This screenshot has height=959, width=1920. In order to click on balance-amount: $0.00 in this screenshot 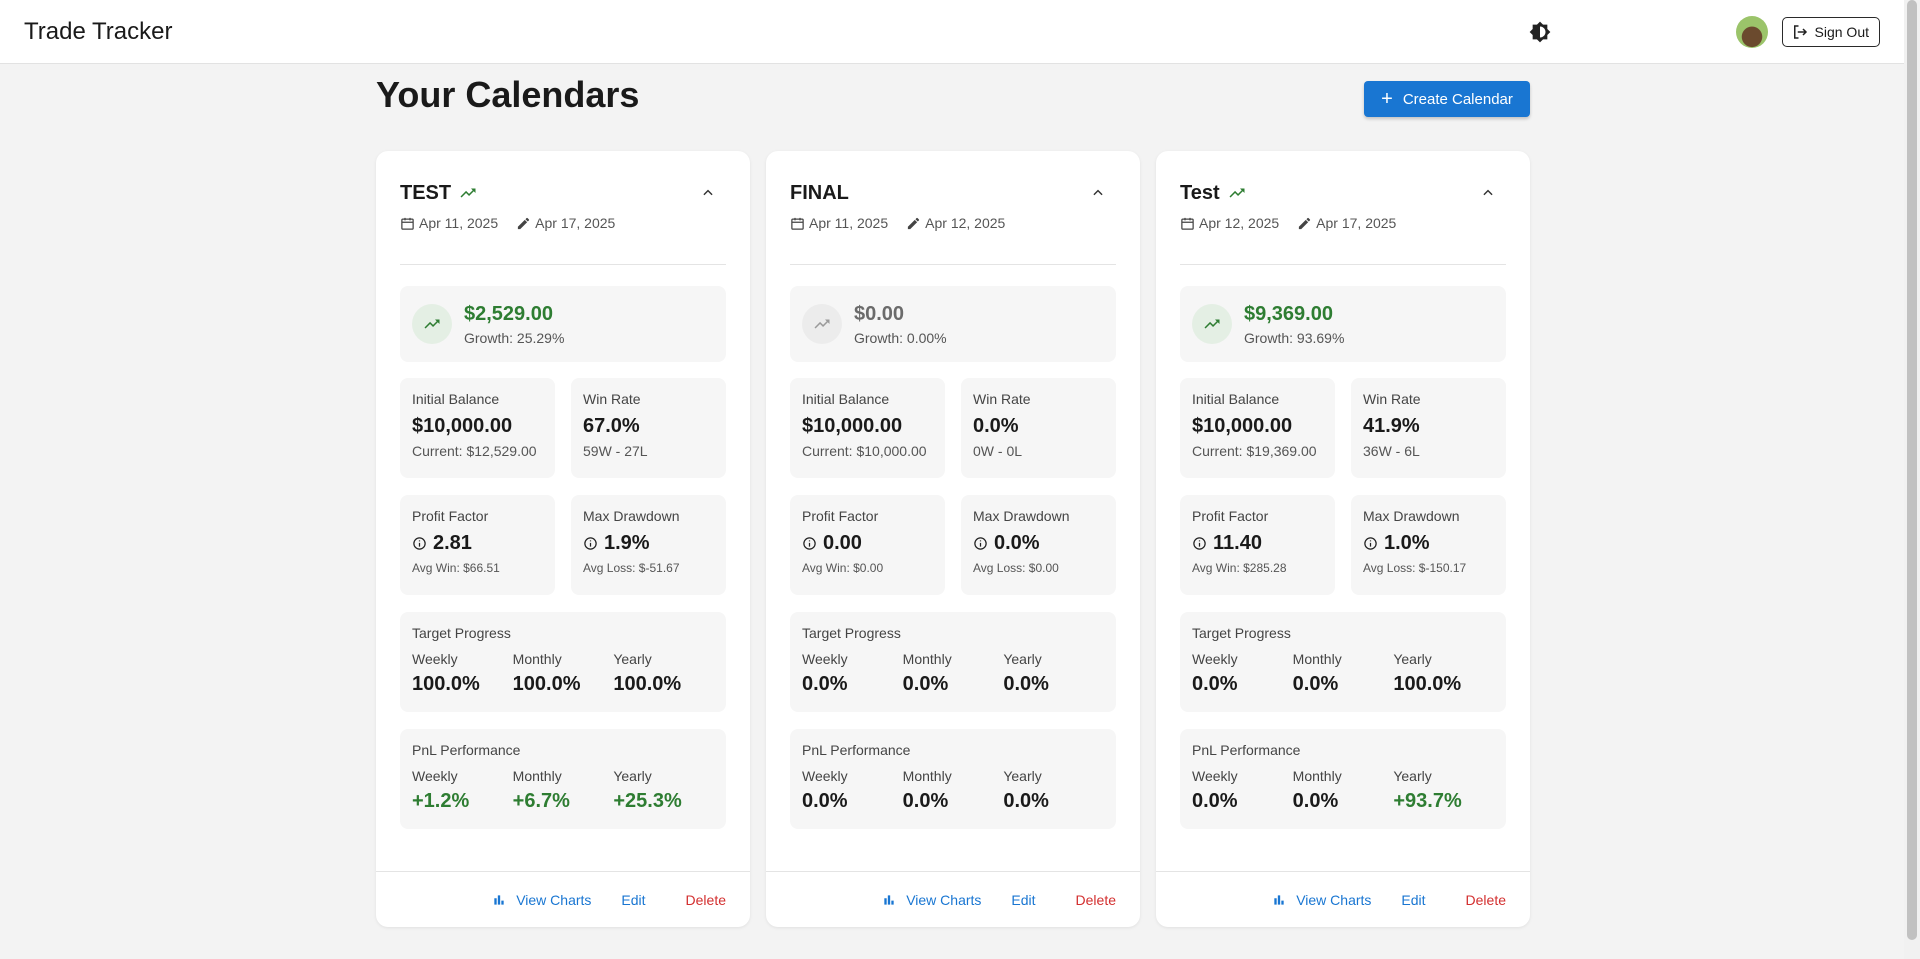, I will do `click(879, 313)`.